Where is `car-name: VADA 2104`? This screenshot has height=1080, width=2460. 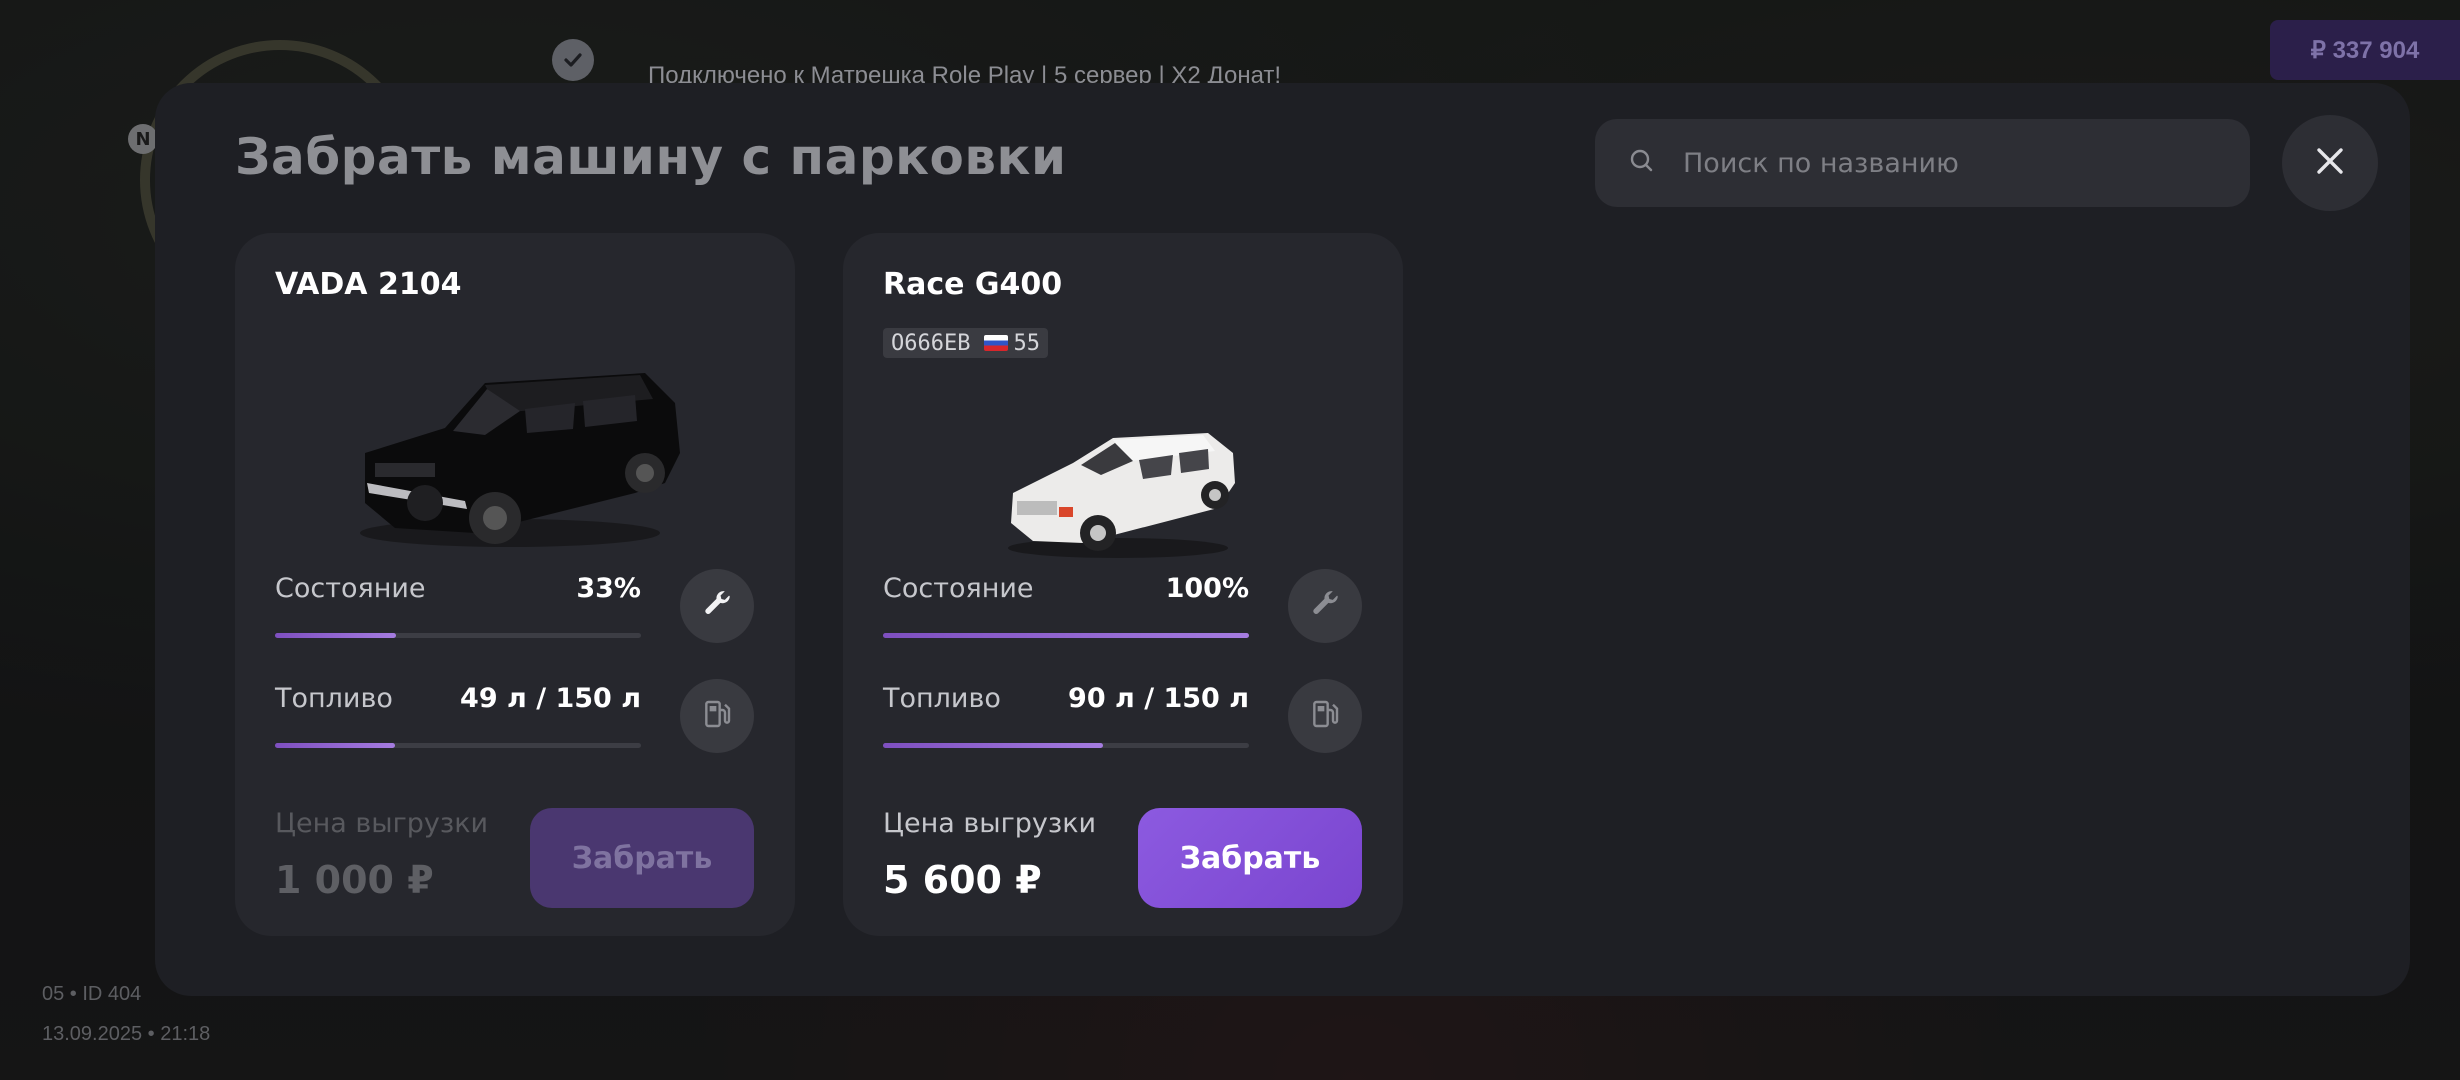 car-name: VADA 2104 is located at coordinates (368, 284).